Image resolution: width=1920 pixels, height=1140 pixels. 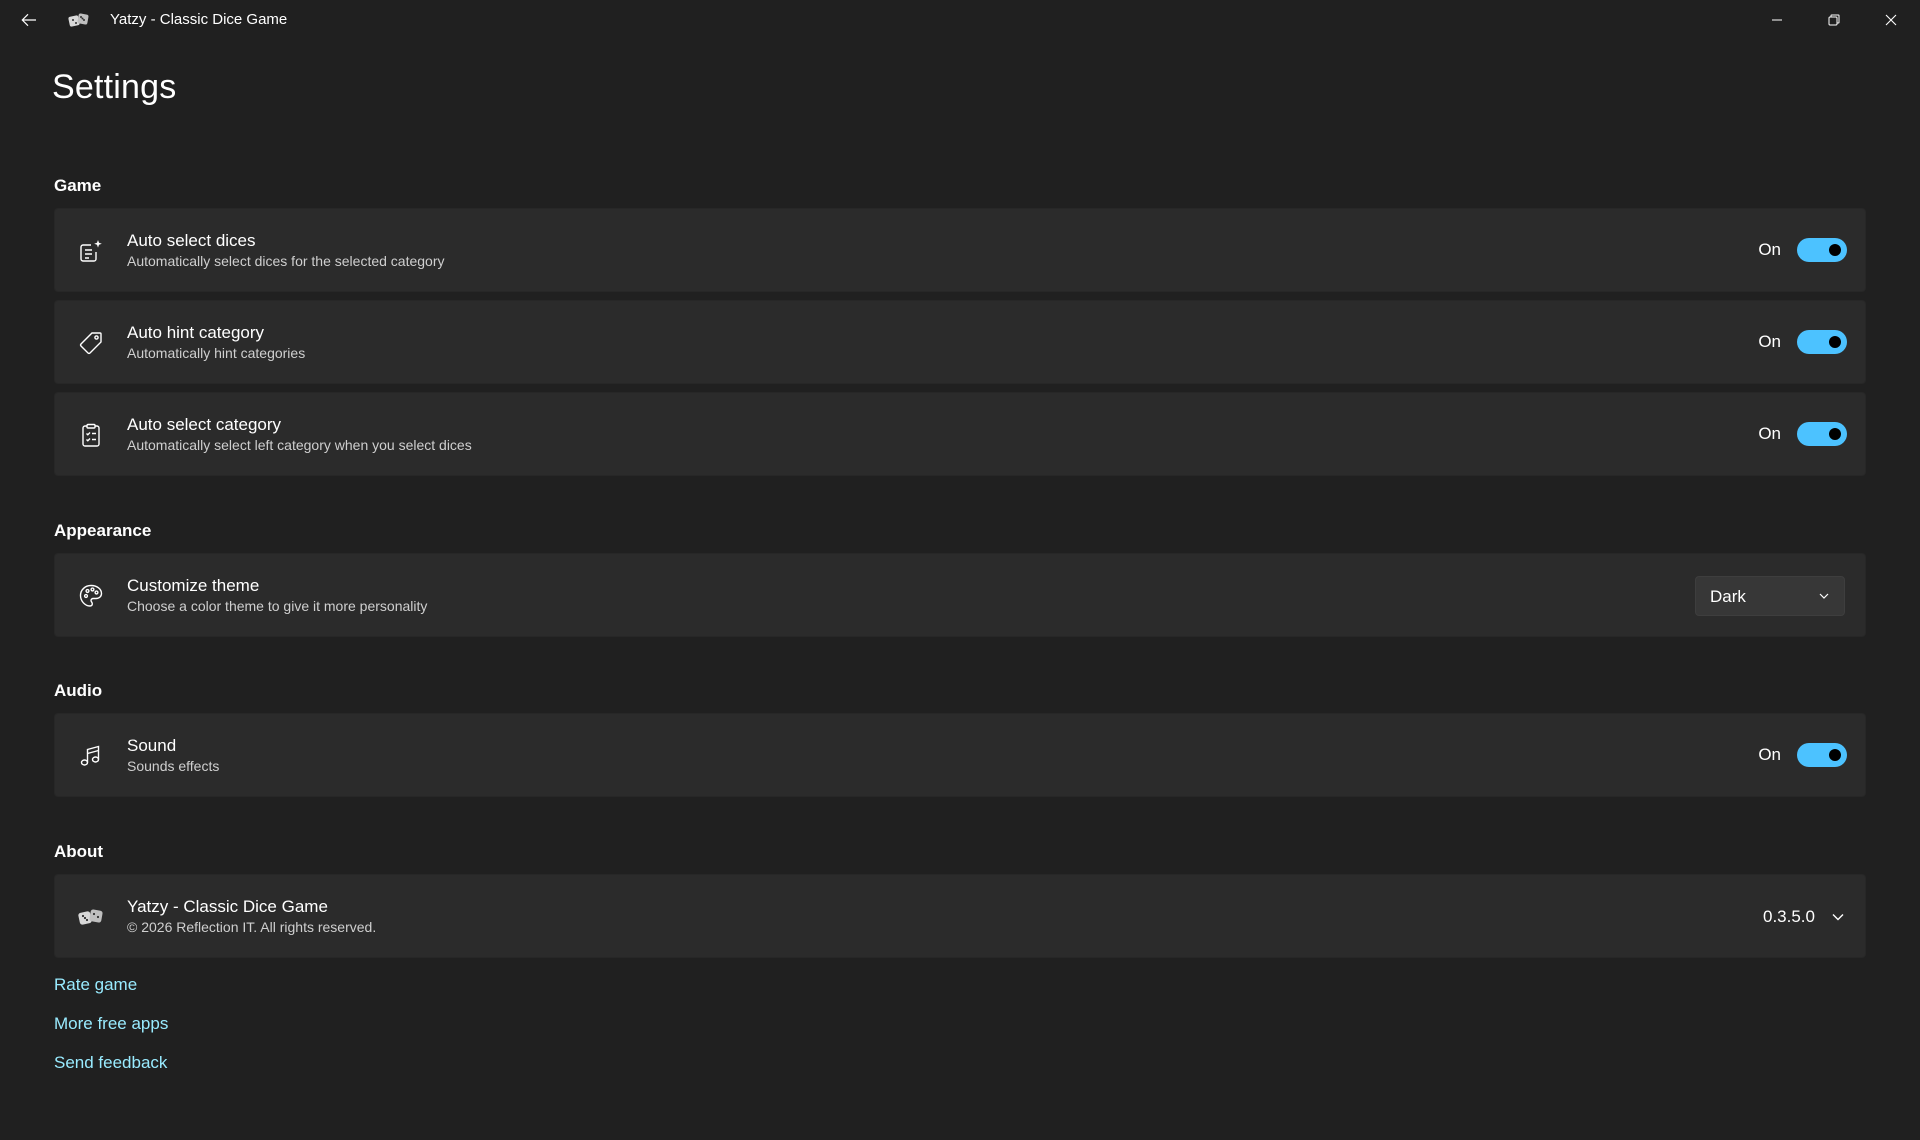 I want to click on palette-icon, so click(x=91, y=596).